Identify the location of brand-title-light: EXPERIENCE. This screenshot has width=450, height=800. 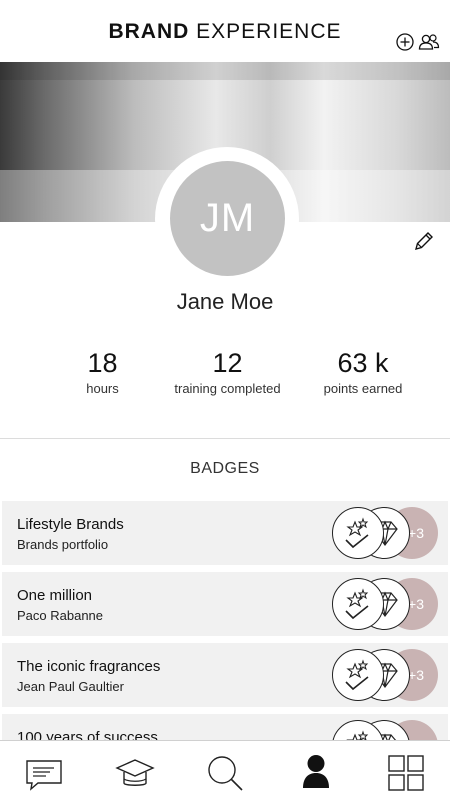
(269, 31).